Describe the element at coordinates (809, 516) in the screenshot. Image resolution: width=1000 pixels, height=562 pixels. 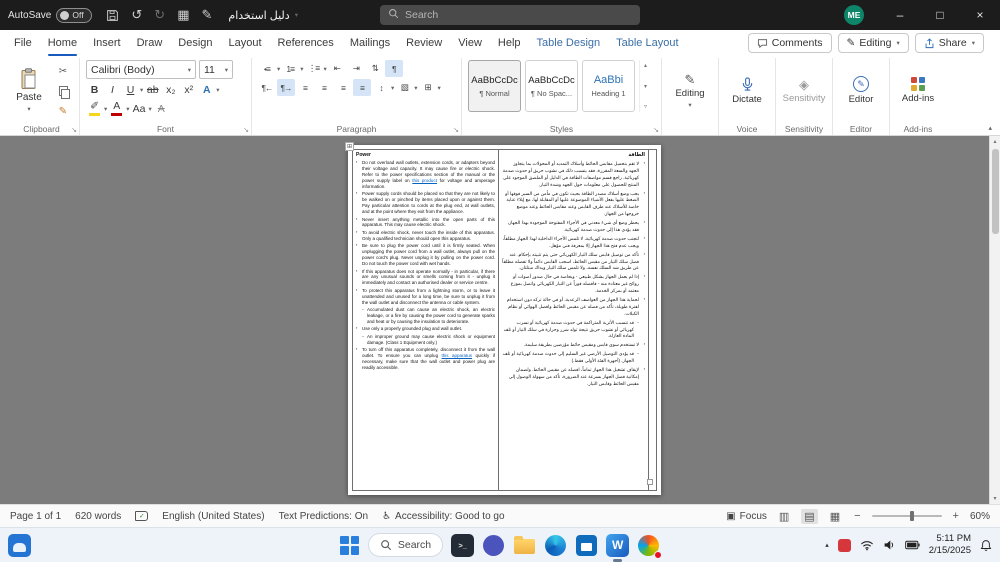
I see `print-layout-button: ▤` at that location.